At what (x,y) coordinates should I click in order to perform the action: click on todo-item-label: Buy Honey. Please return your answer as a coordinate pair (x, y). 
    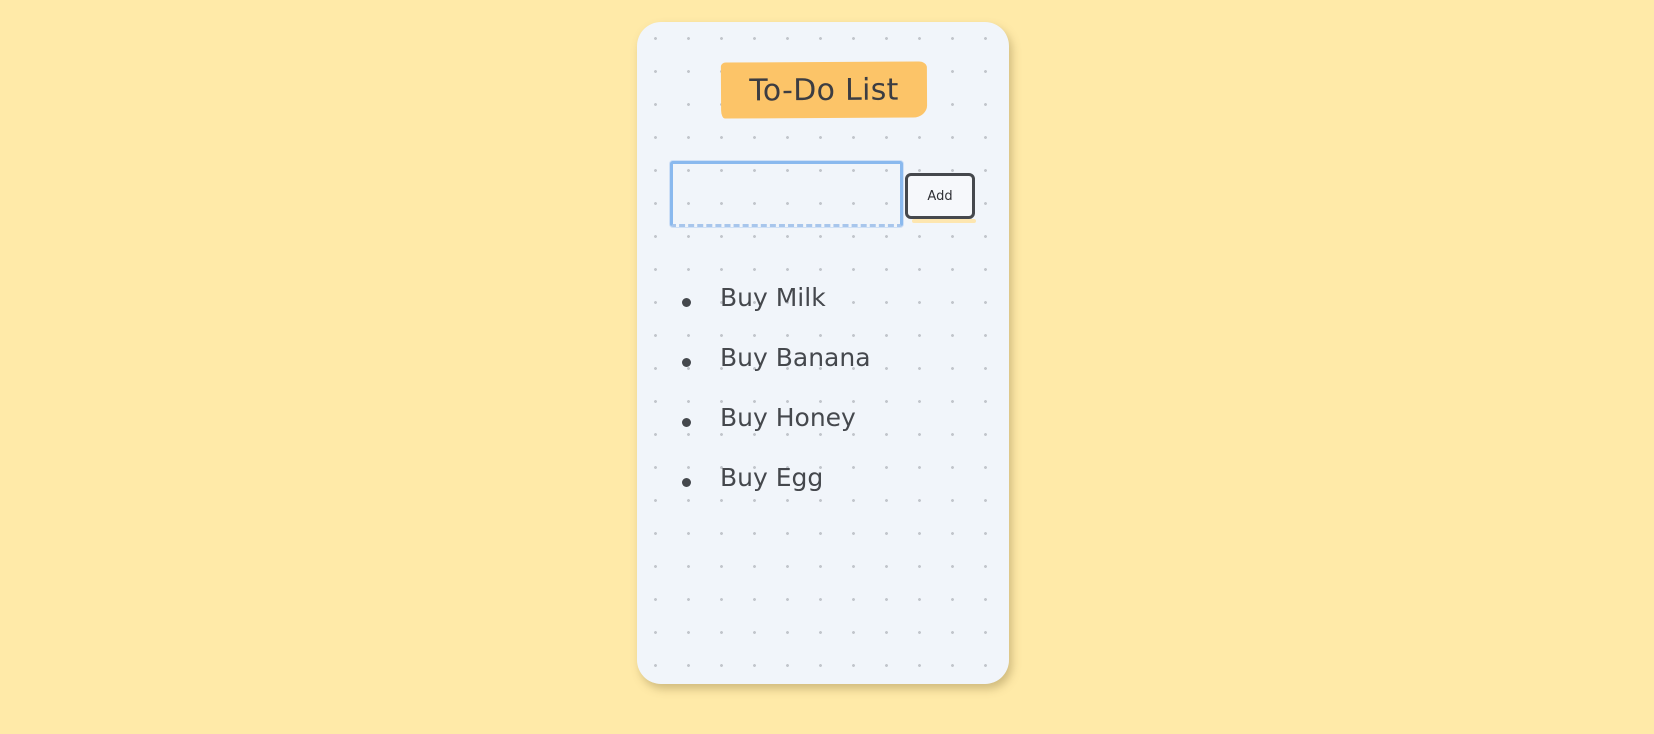
    Looking at the image, I should click on (788, 417).